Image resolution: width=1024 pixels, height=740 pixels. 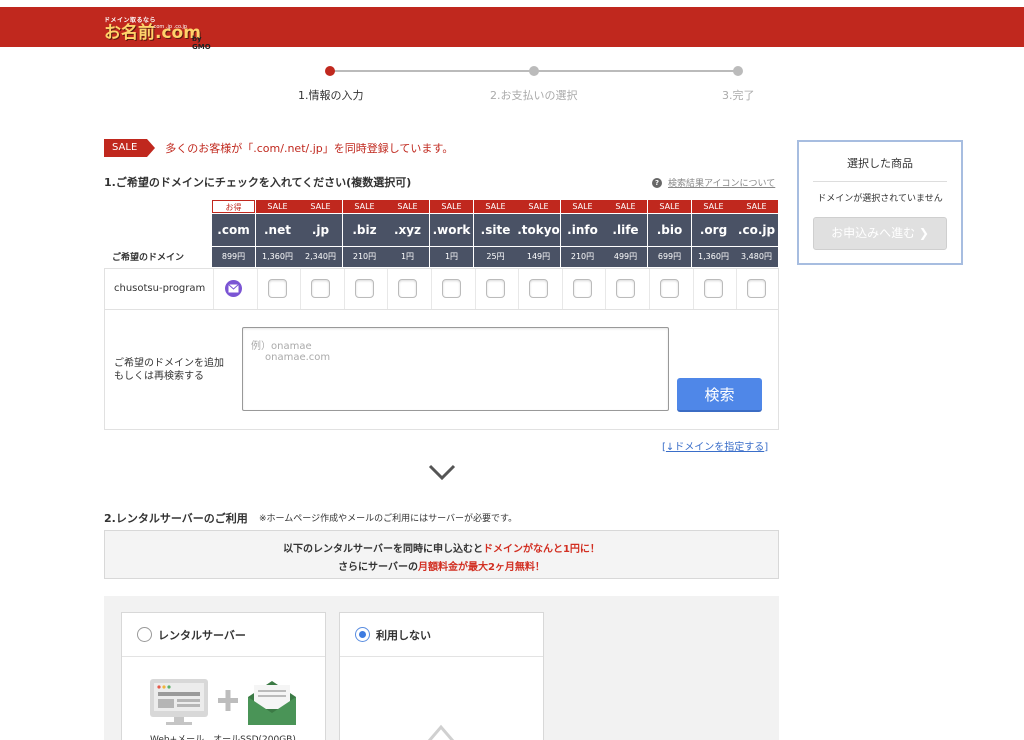 I want to click on step-connector, so click(x=432, y=71).